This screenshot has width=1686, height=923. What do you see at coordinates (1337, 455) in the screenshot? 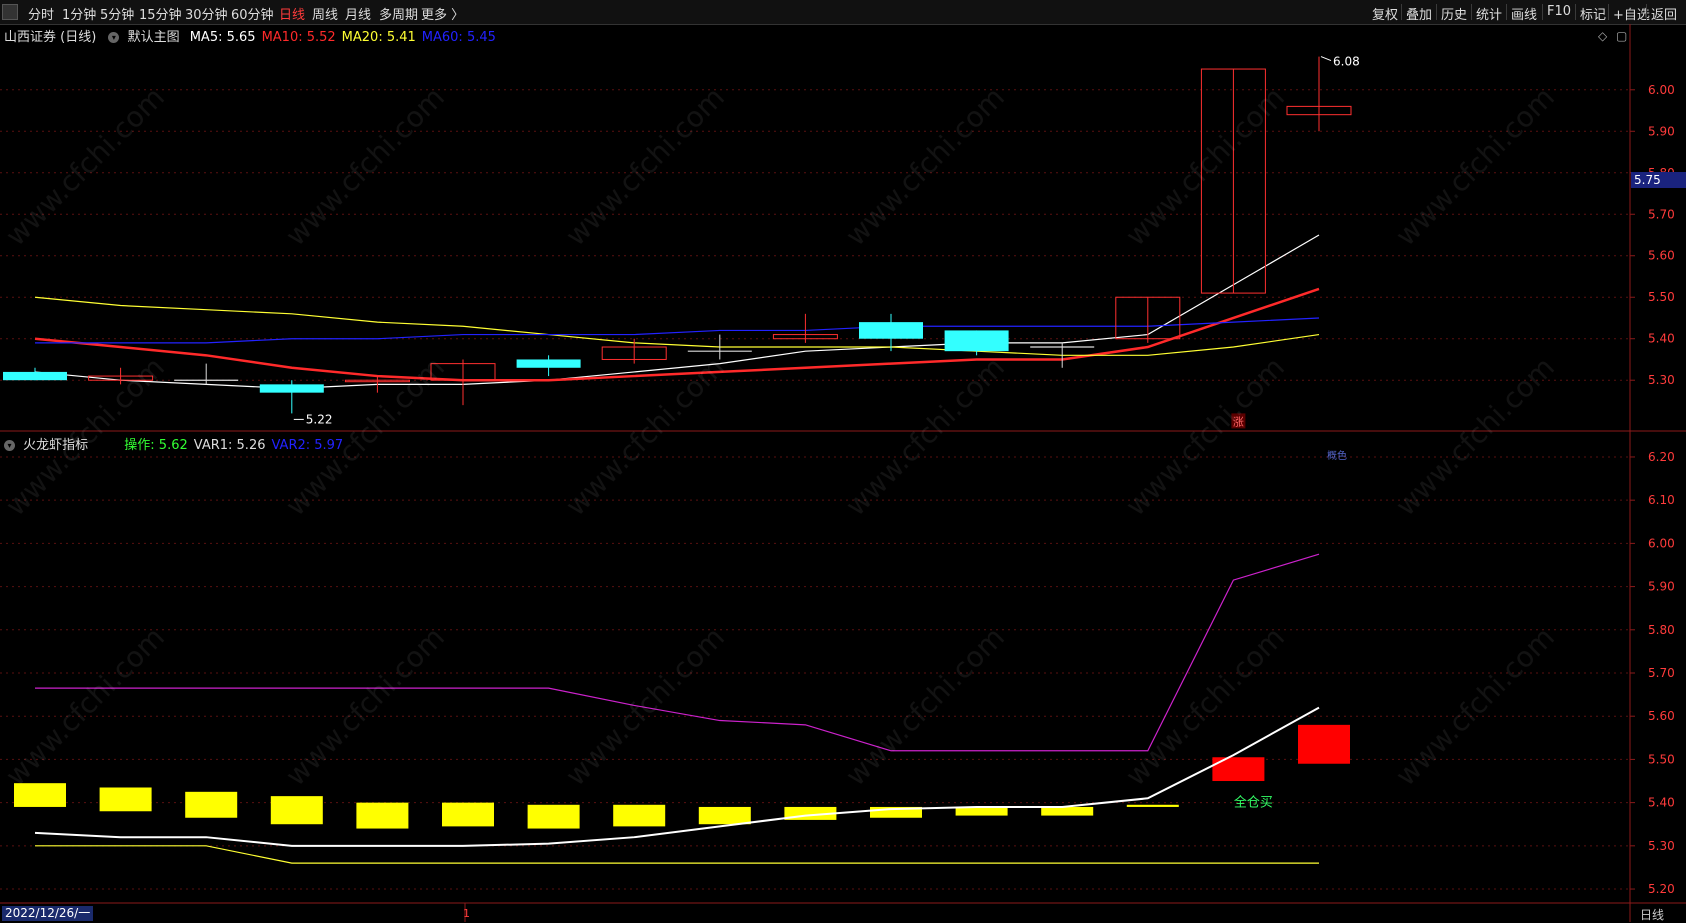
I see `faint-label: 概色` at bounding box center [1337, 455].